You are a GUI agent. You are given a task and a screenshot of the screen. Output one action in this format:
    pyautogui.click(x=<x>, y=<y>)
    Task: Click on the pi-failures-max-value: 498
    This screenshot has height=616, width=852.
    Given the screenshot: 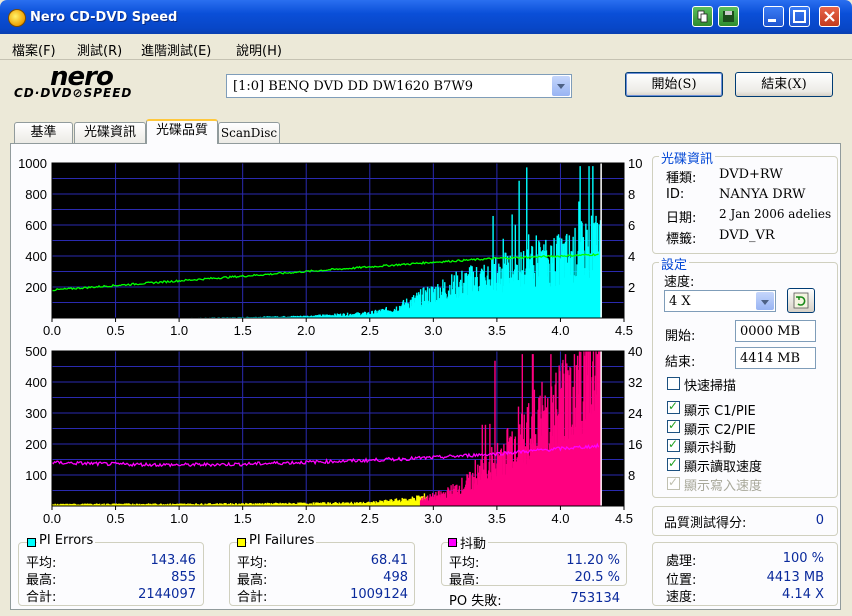 What is the action you would take?
    pyautogui.click(x=395, y=577)
    